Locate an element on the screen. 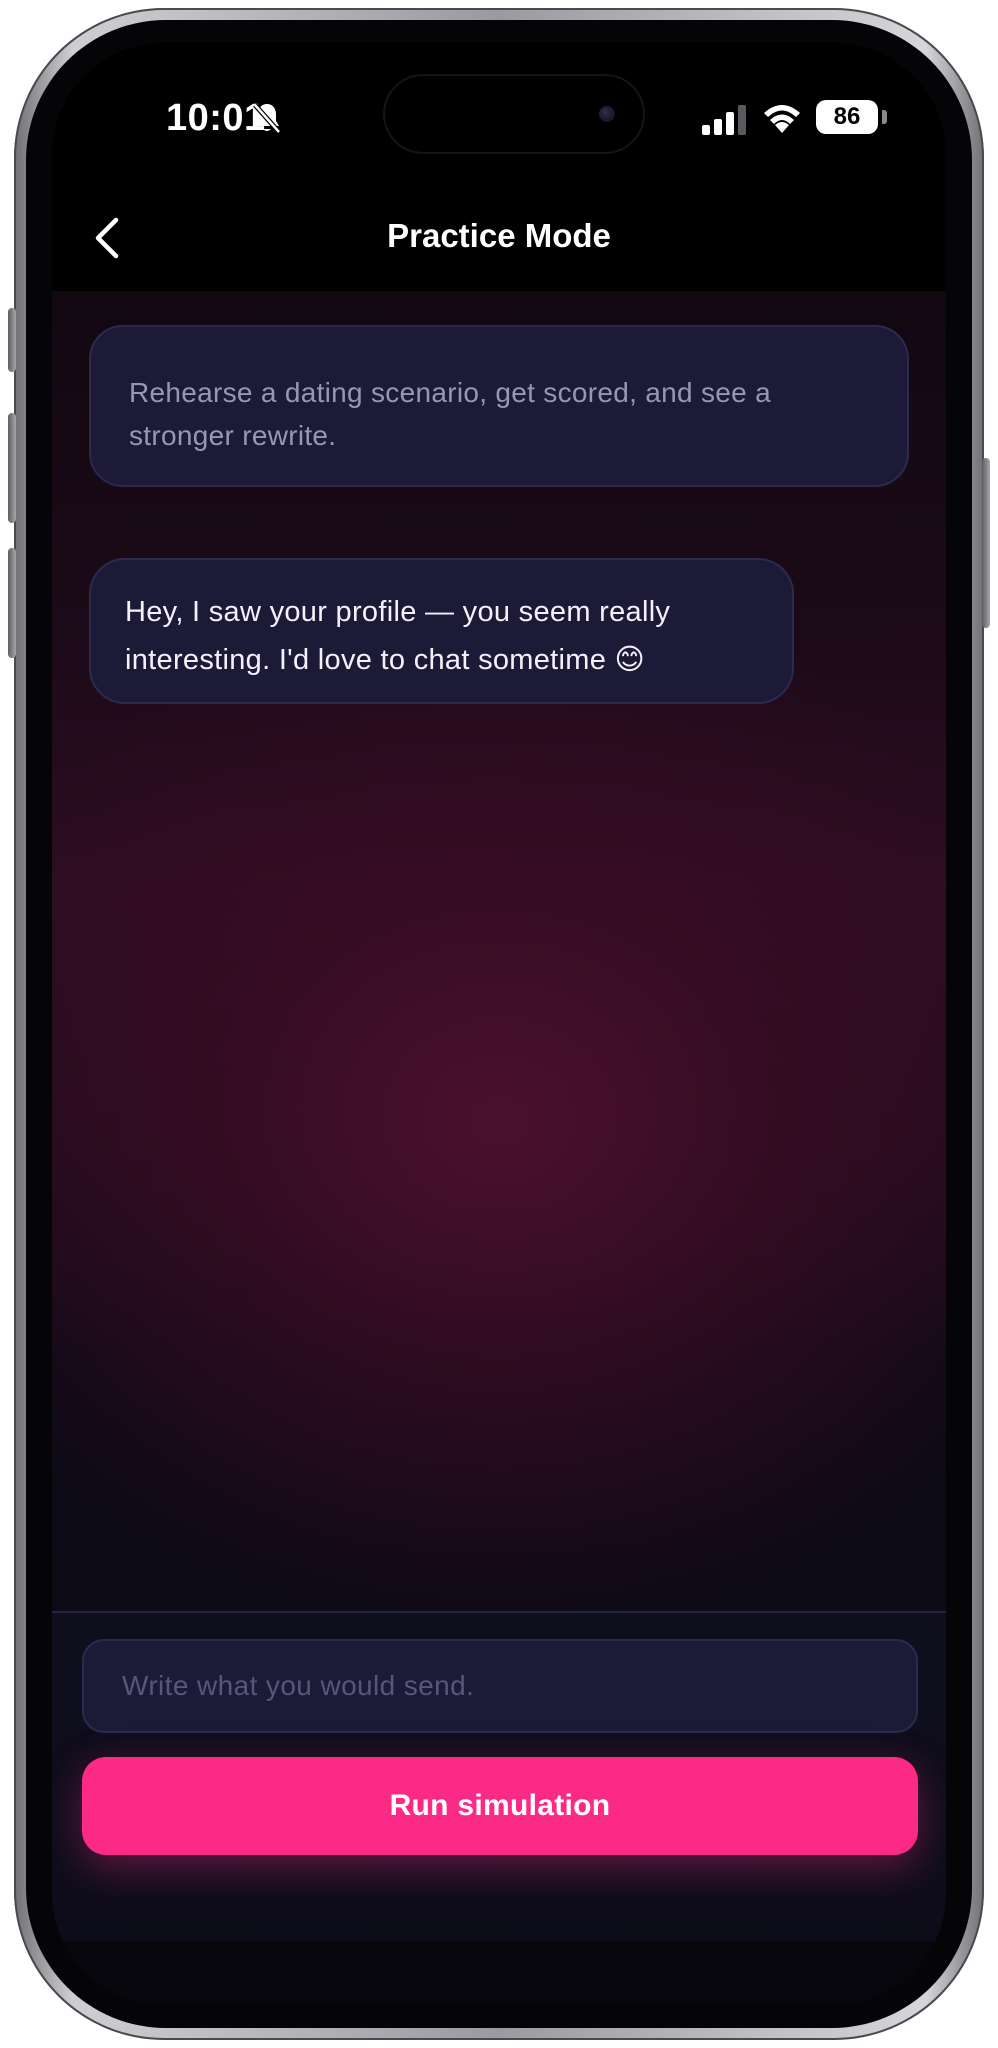 The width and height of the screenshot is (998, 2048). dynamic-island is located at coordinates (514, 114).